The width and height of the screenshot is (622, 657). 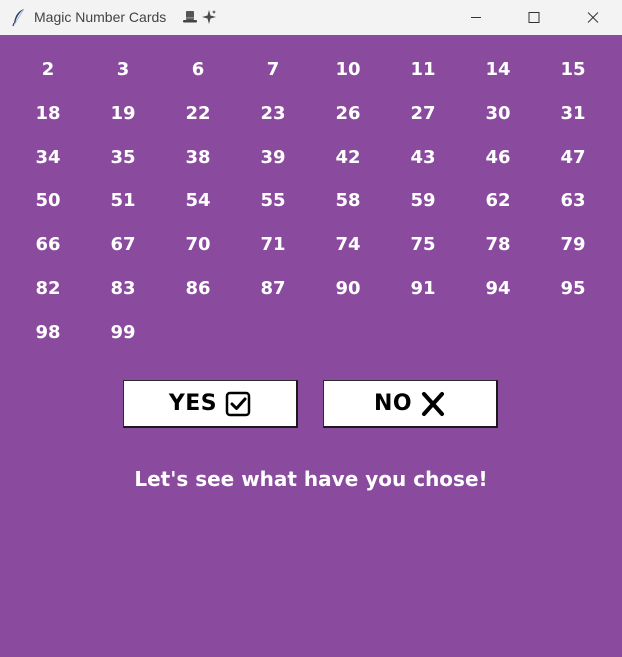 I want to click on sparkles-icon, so click(x=209, y=17).